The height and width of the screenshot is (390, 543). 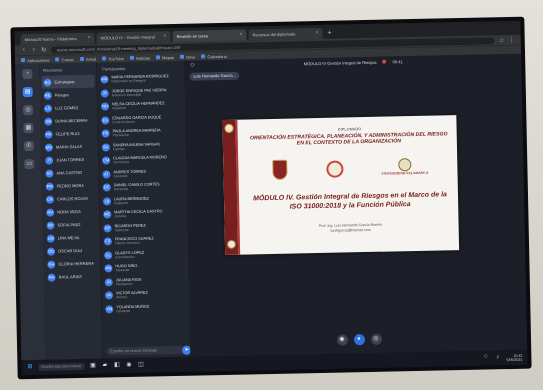 What do you see at coordinates (188, 56) in the screenshot?
I see `bookmark-item: Drive` at bounding box center [188, 56].